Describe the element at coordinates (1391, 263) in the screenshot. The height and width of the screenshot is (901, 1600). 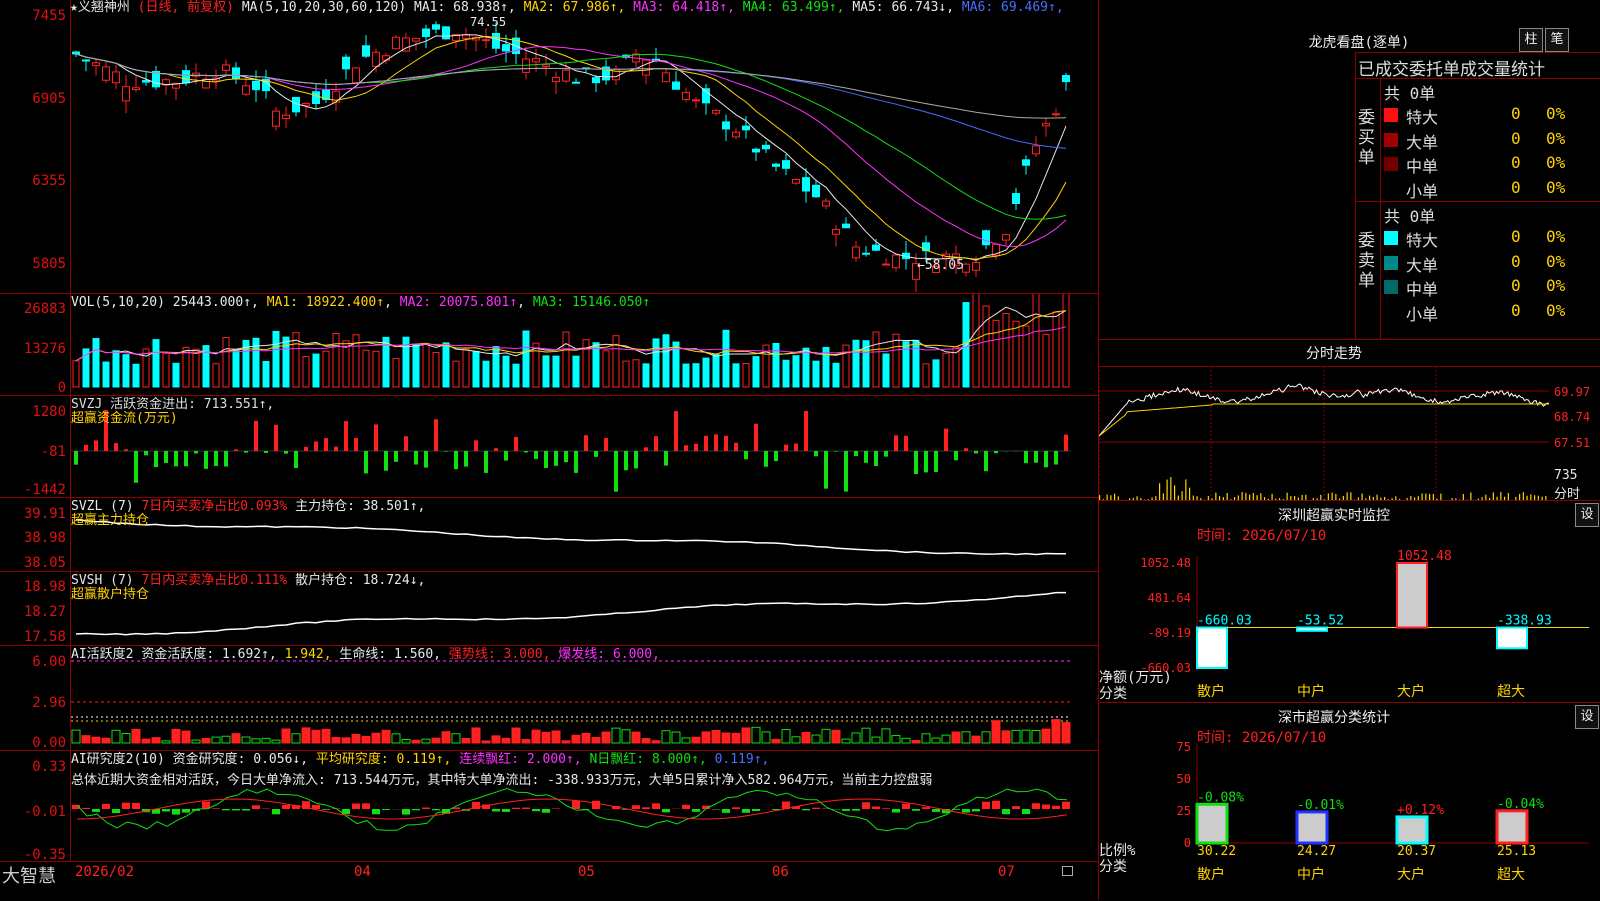
I see `legend-swatch` at that location.